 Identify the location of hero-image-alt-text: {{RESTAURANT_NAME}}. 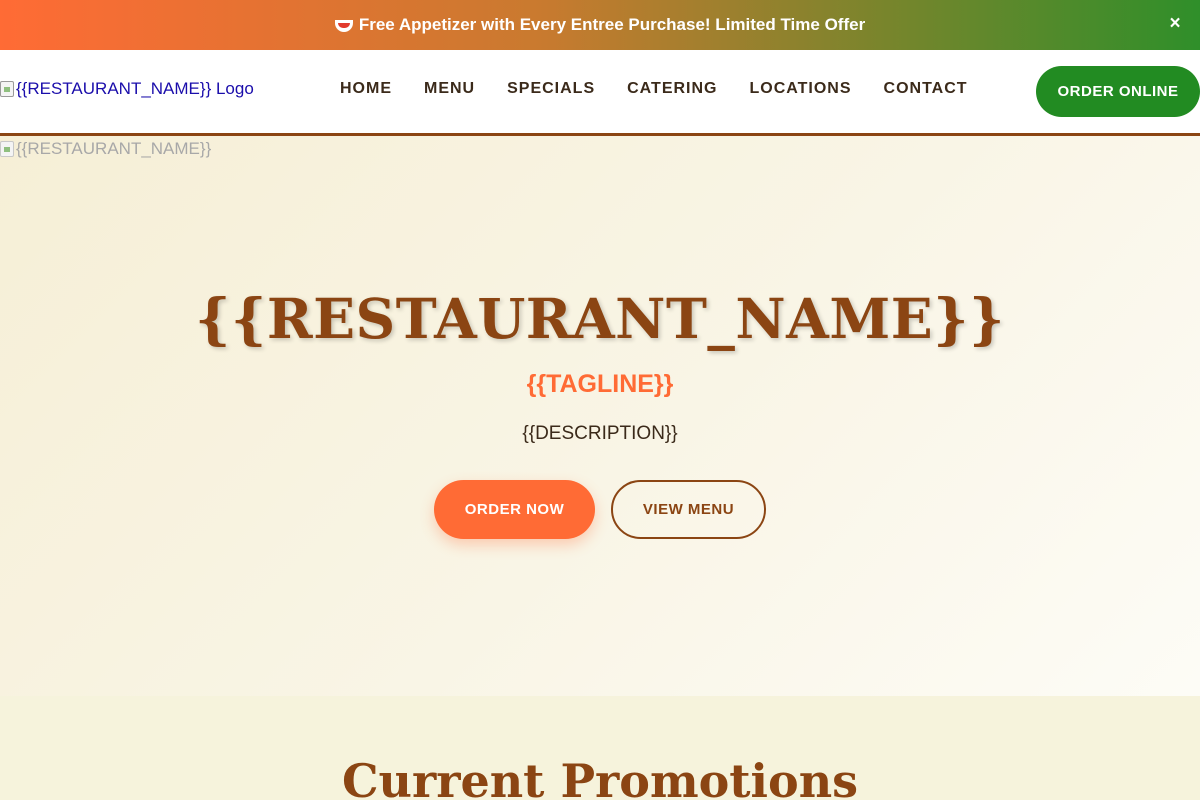
(114, 148).